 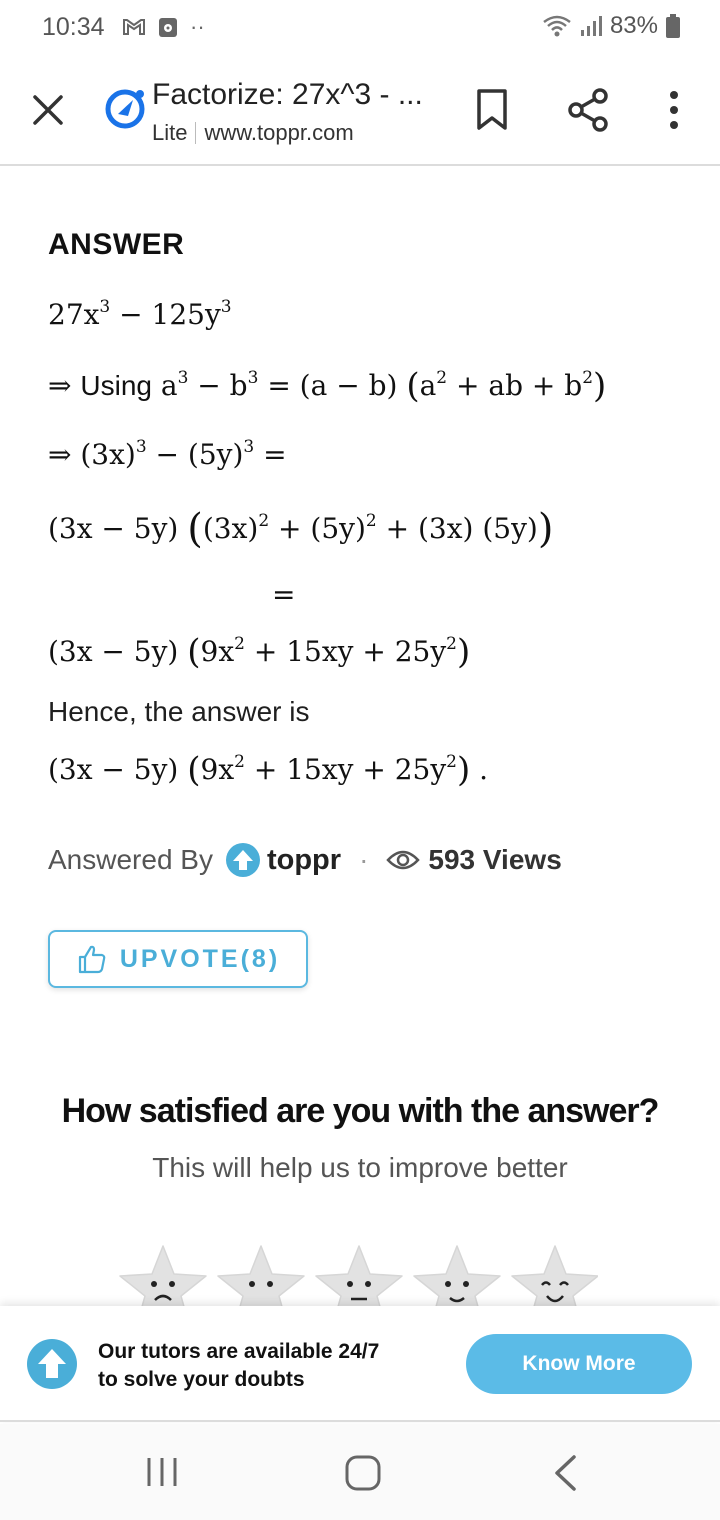 What do you see at coordinates (403, 860) in the screenshot?
I see `eye-icon` at bounding box center [403, 860].